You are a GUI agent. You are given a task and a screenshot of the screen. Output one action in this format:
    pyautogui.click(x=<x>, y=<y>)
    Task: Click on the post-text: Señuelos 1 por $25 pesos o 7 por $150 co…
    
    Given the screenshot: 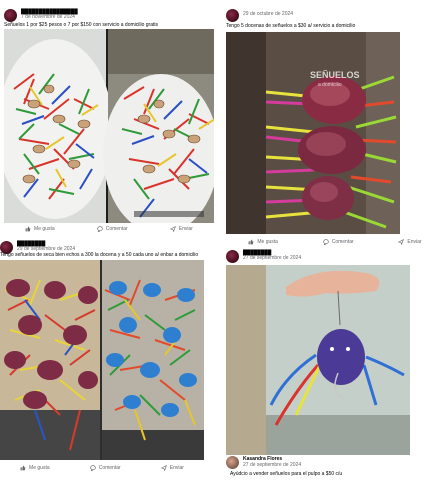 What is the action you would take?
    pyautogui.click(x=81, y=25)
    